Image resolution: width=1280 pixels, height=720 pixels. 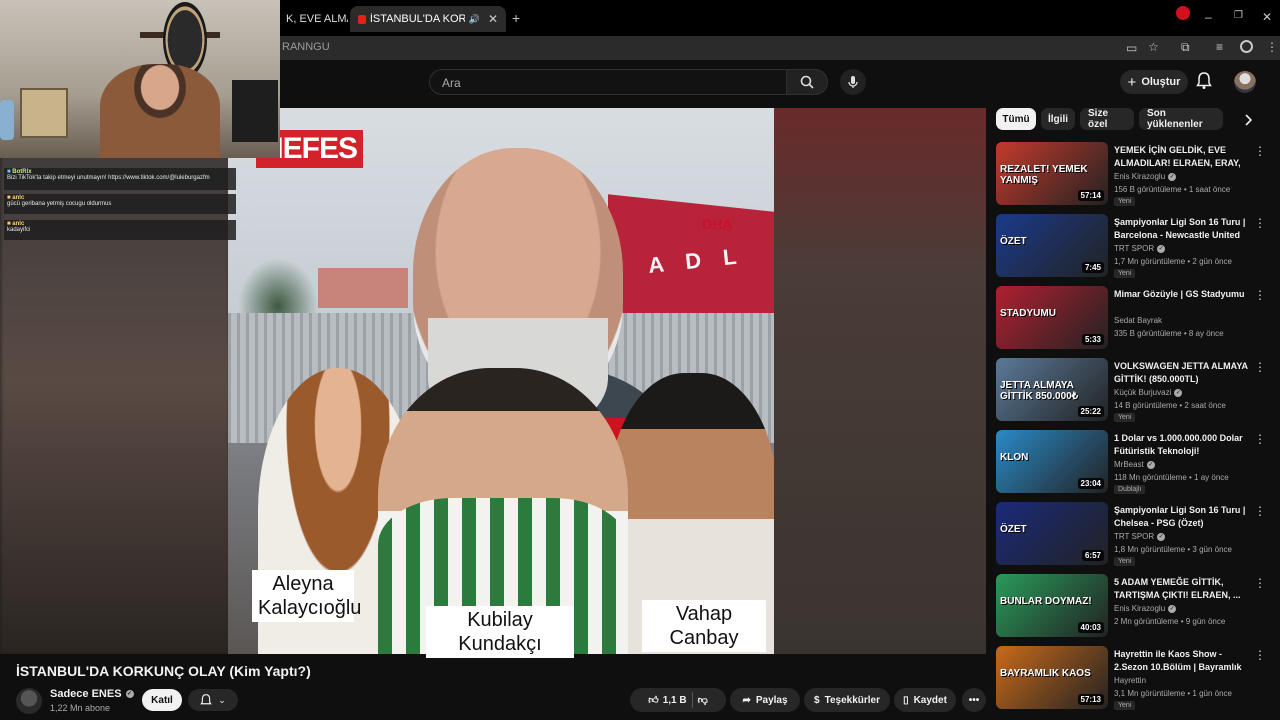 I want to click on create-button: + Oluştur, so click(x=1154, y=82).